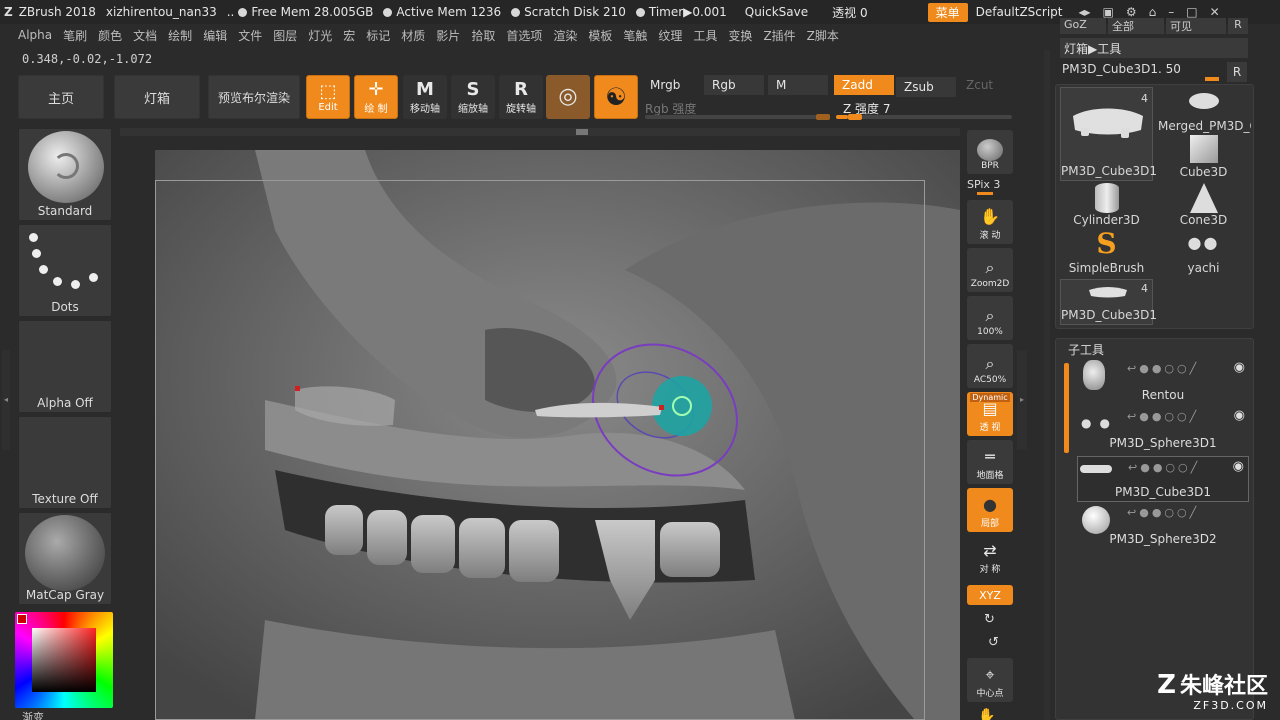 The image size is (1280, 720). I want to click on move-button: M 移动轴, so click(425, 97).